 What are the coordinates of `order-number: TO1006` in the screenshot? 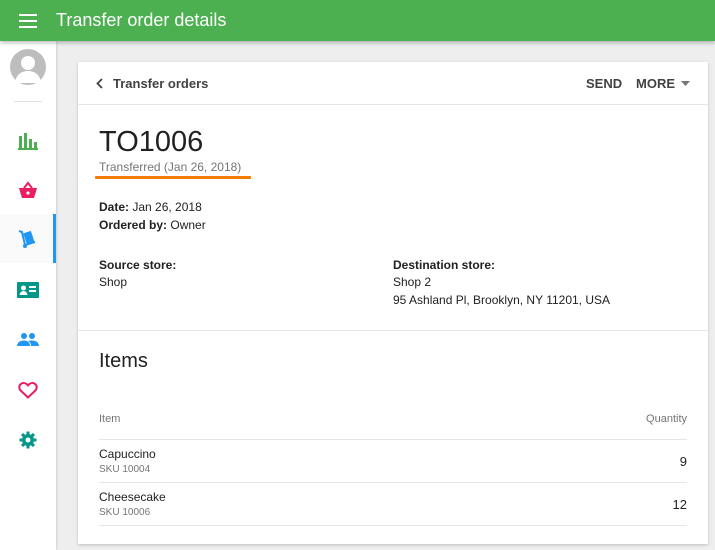 It's located at (151, 142).